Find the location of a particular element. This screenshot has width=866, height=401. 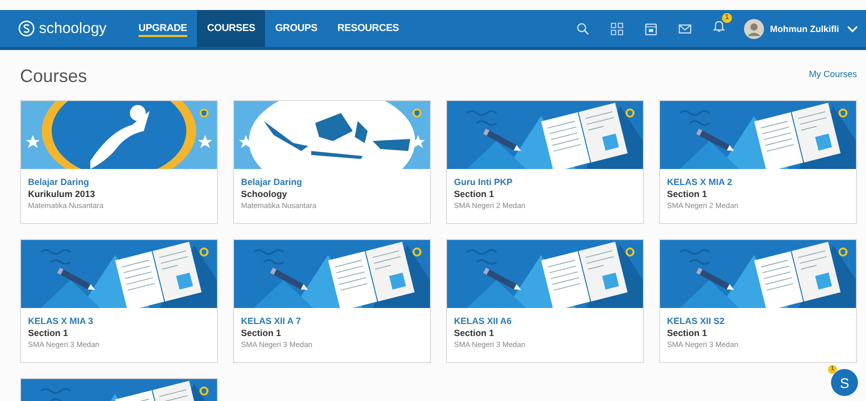

logo-circle-icon is located at coordinates (26, 28).